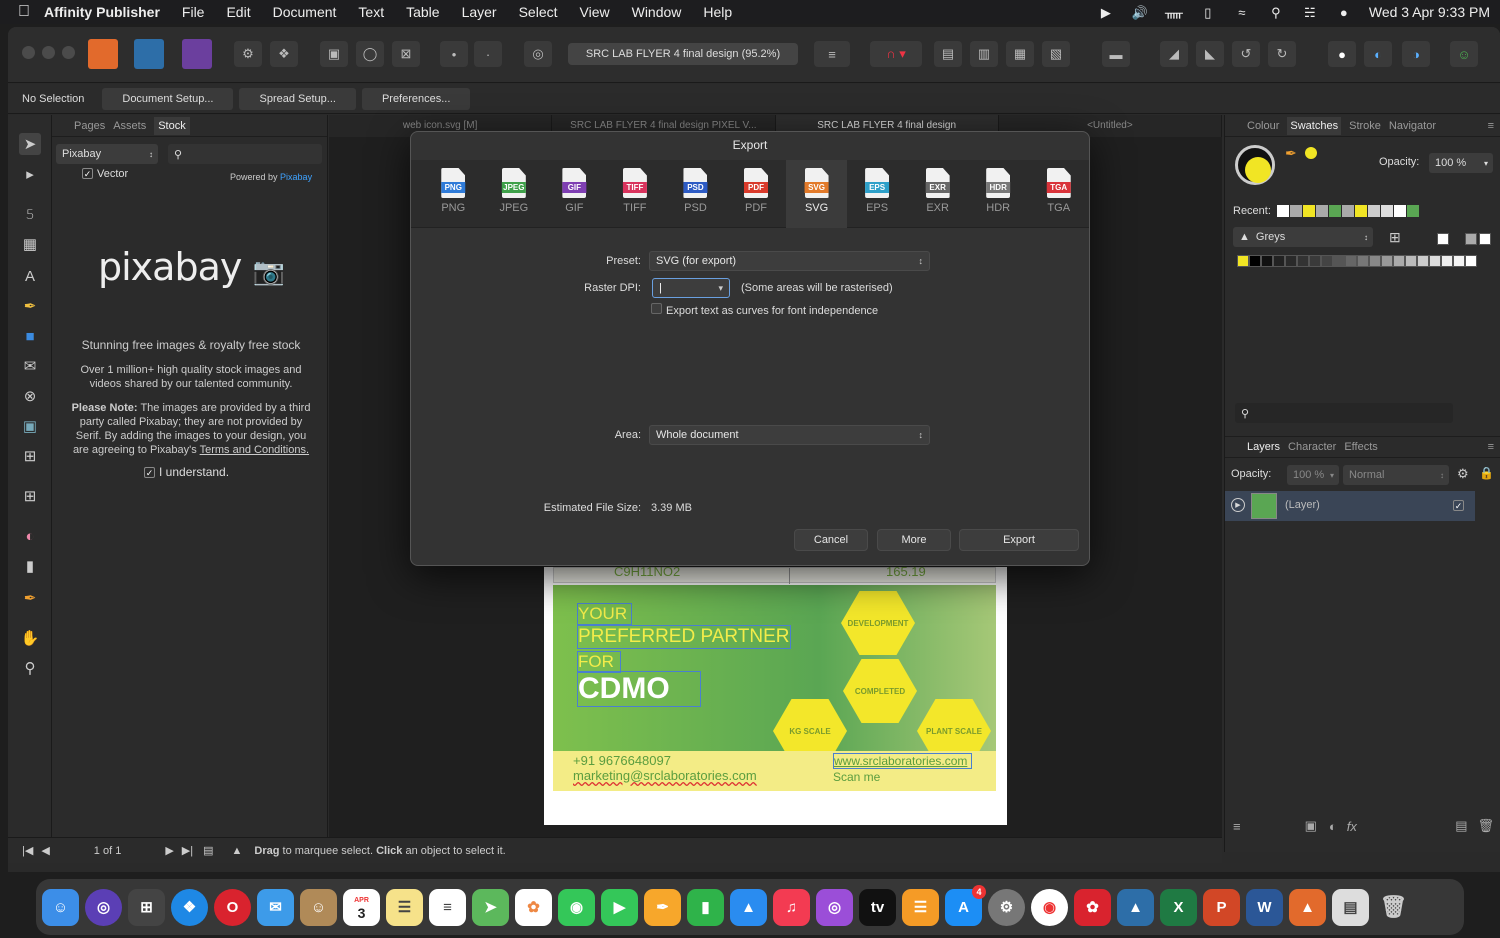 This screenshot has width=1500, height=938. What do you see at coordinates (1342, 54) in the screenshot?
I see `boolean-add-icon: ●` at bounding box center [1342, 54].